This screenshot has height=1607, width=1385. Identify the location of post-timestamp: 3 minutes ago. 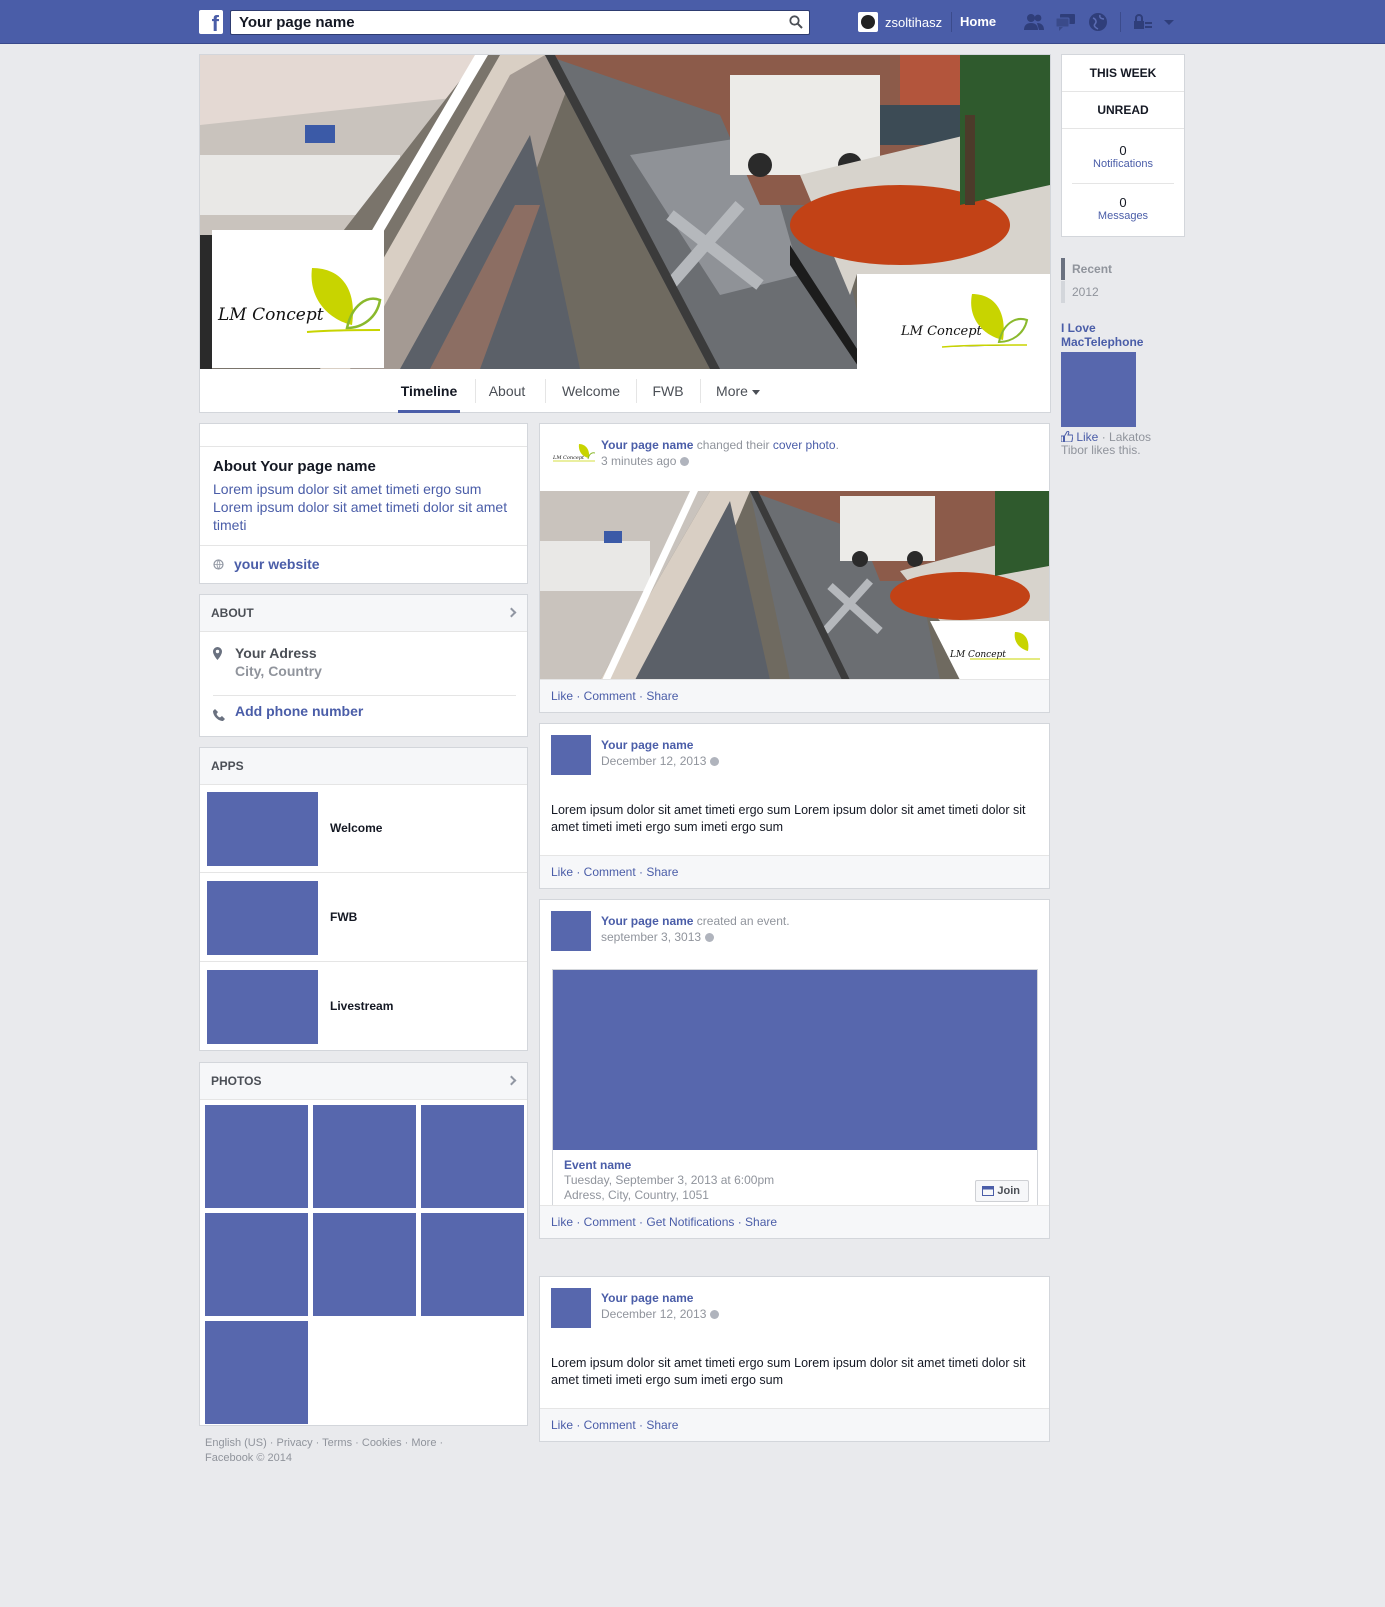
(645, 461).